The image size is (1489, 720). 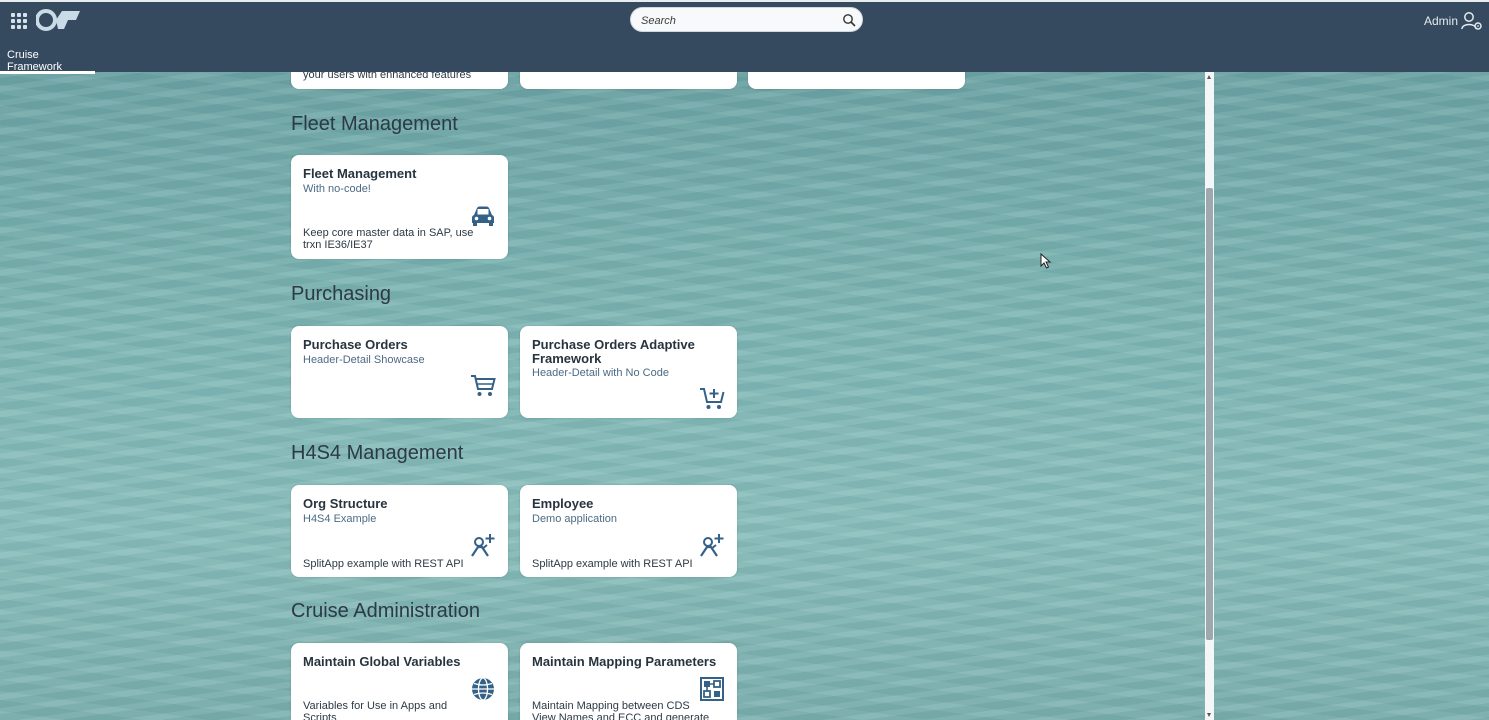 What do you see at coordinates (364, 360) in the screenshot?
I see `tile-subtitle: Header-Detail Showcase` at bounding box center [364, 360].